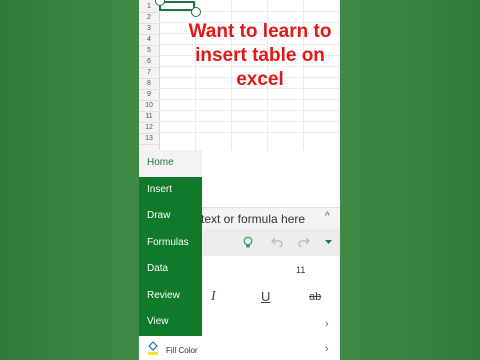 The image size is (480, 360). What do you see at coordinates (277, 242) in the screenshot?
I see `undo-icon` at bounding box center [277, 242].